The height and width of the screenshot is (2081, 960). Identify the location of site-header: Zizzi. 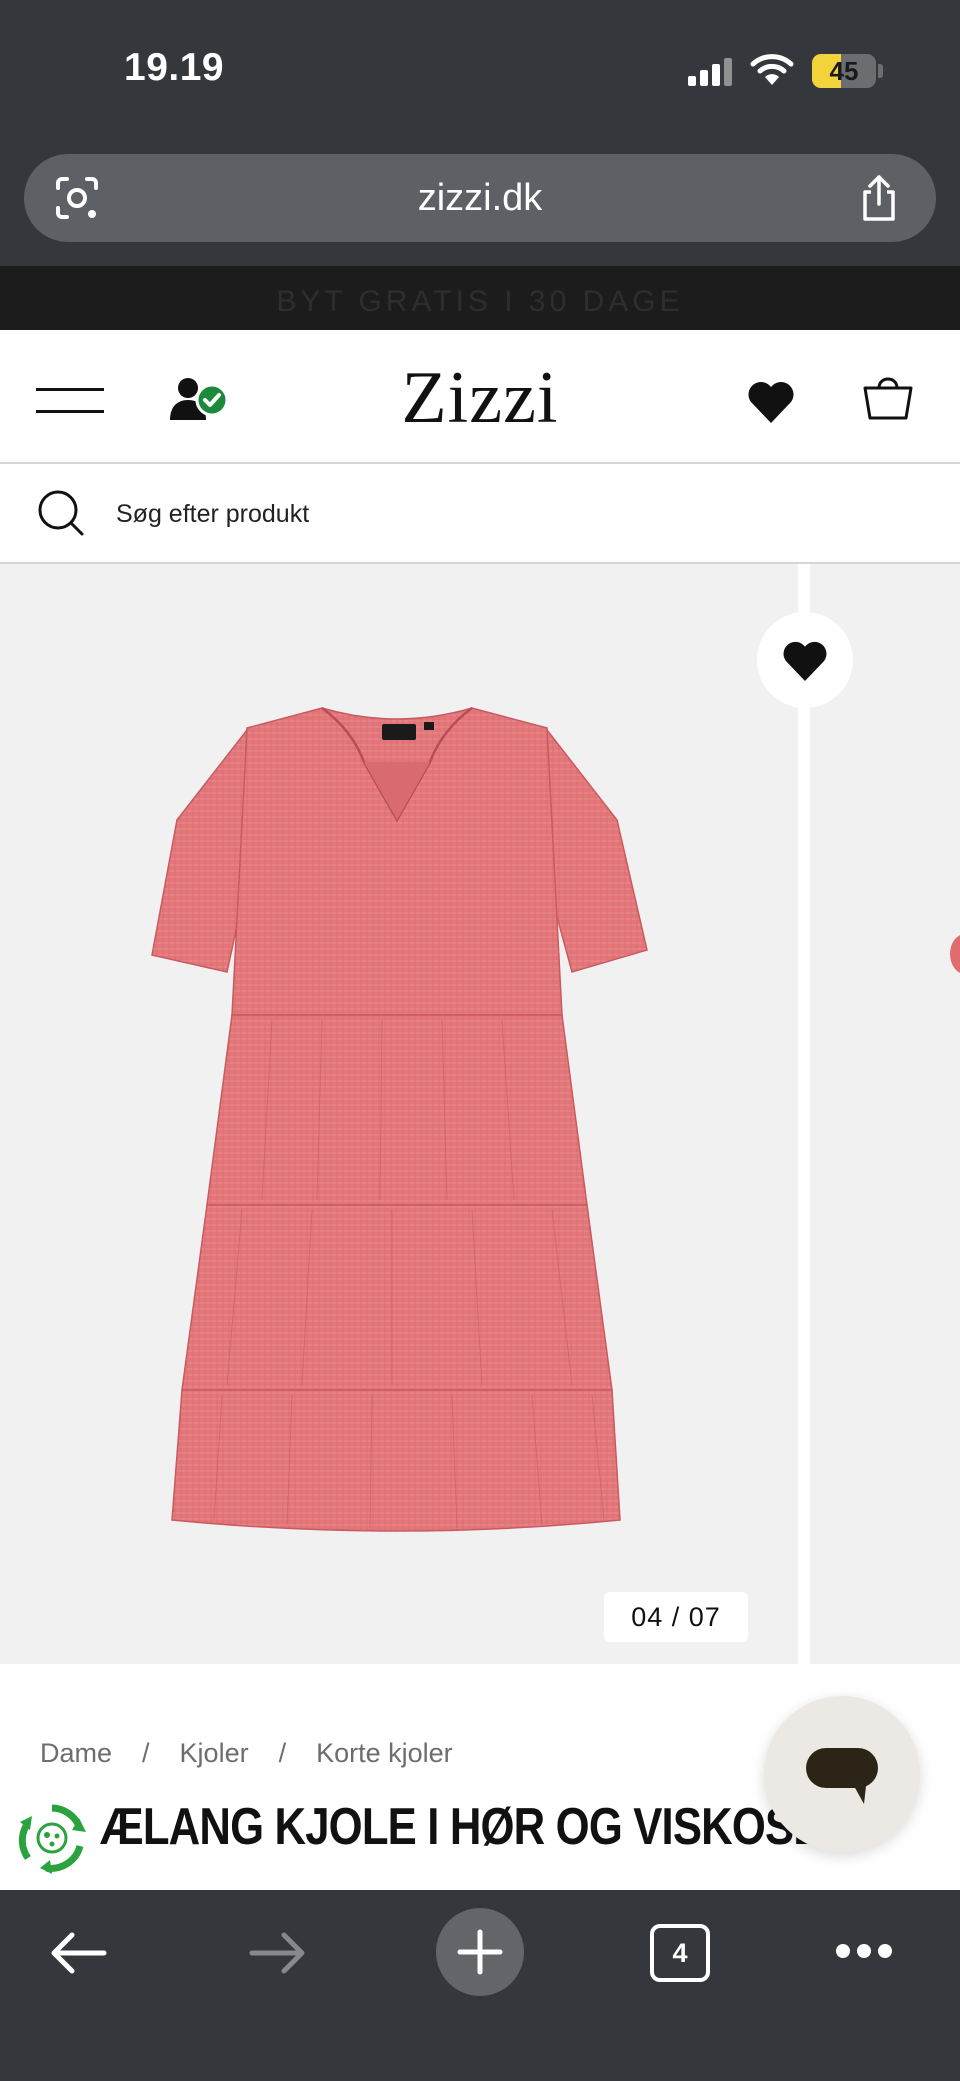
(480, 397).